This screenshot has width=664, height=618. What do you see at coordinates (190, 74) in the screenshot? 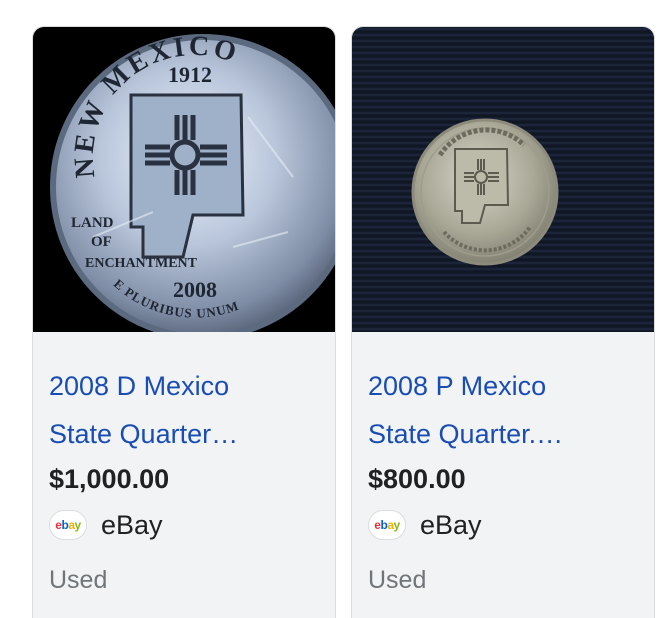
I see `coin-year-text: 1912` at bounding box center [190, 74].